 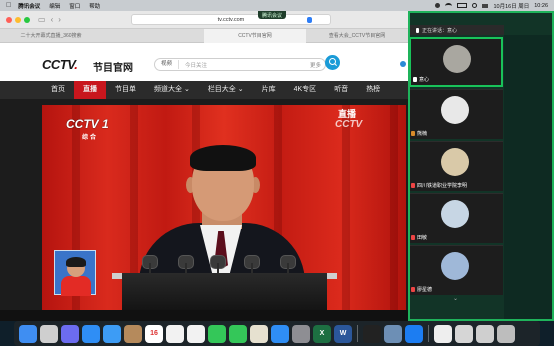 I want to click on forward-icon: ›, so click(x=59, y=19).